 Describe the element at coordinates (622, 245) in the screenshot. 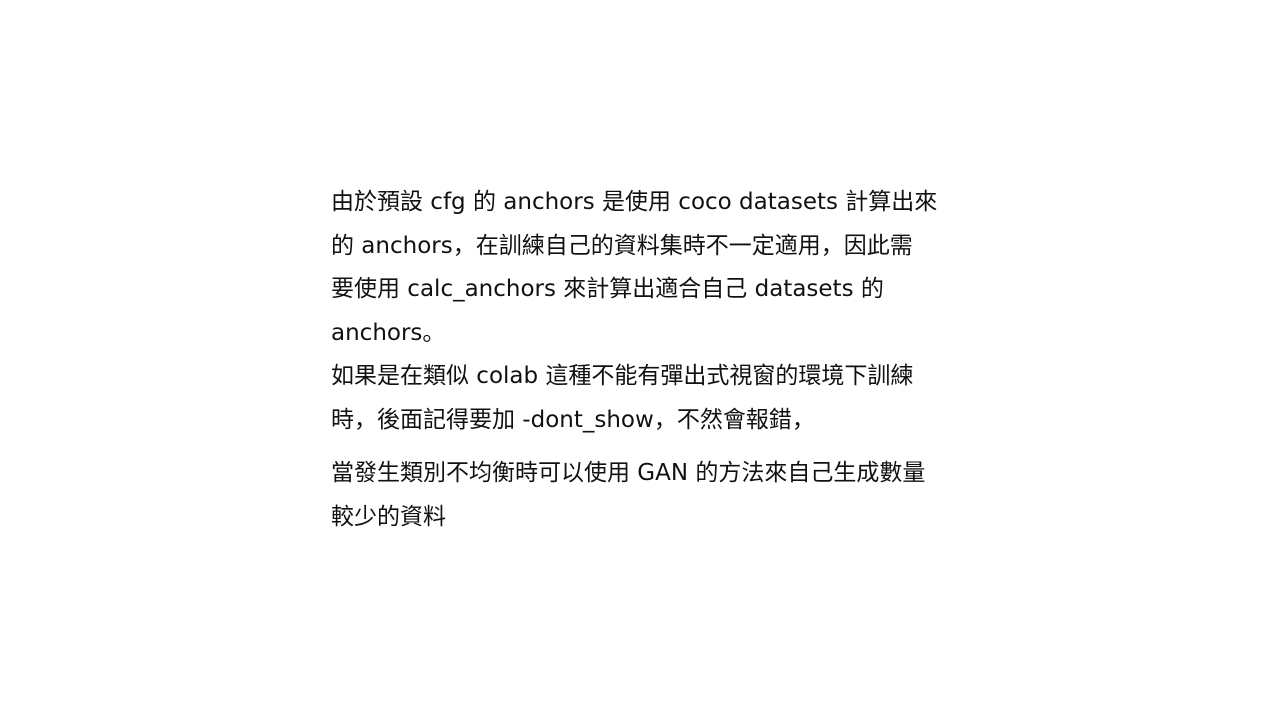

I see `text-line: 的 anchors，在訓練自己的資料集時不一定適用，因此需` at that location.